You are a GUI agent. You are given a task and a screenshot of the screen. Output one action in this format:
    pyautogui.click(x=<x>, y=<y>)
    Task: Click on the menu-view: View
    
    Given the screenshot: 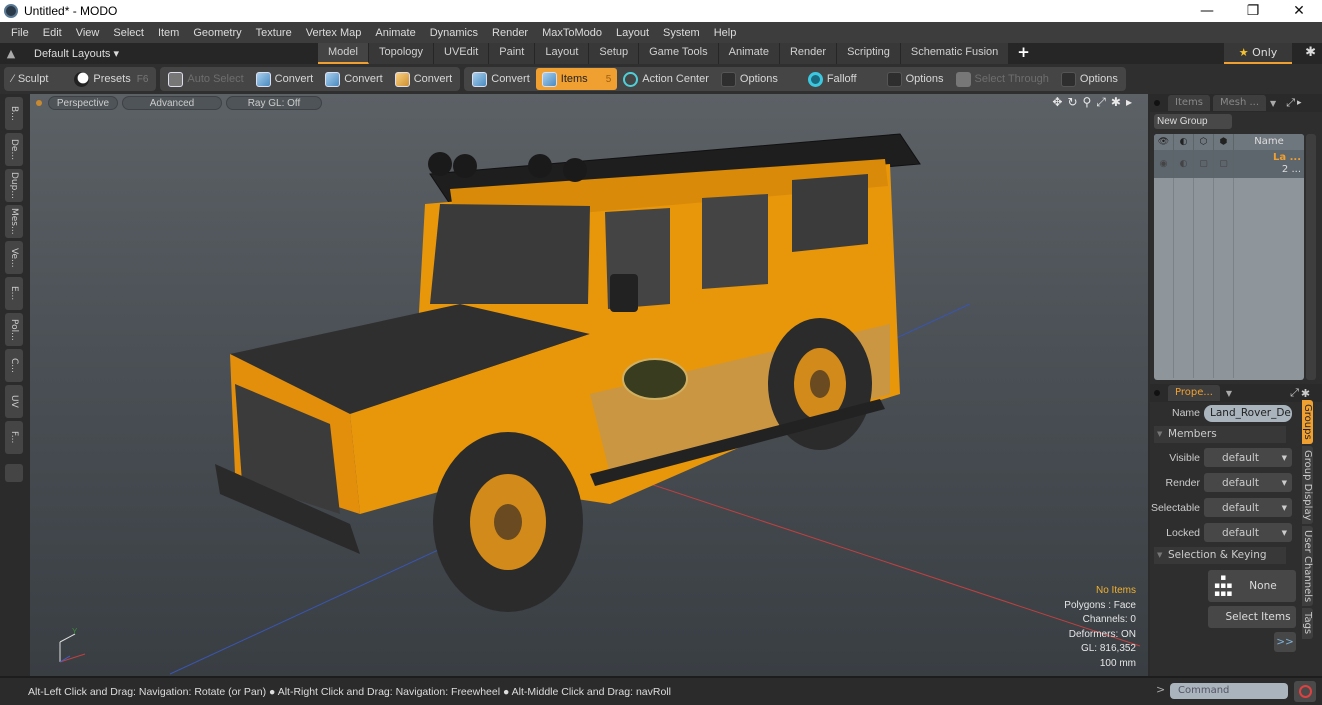 What is the action you would take?
    pyautogui.click(x=88, y=33)
    